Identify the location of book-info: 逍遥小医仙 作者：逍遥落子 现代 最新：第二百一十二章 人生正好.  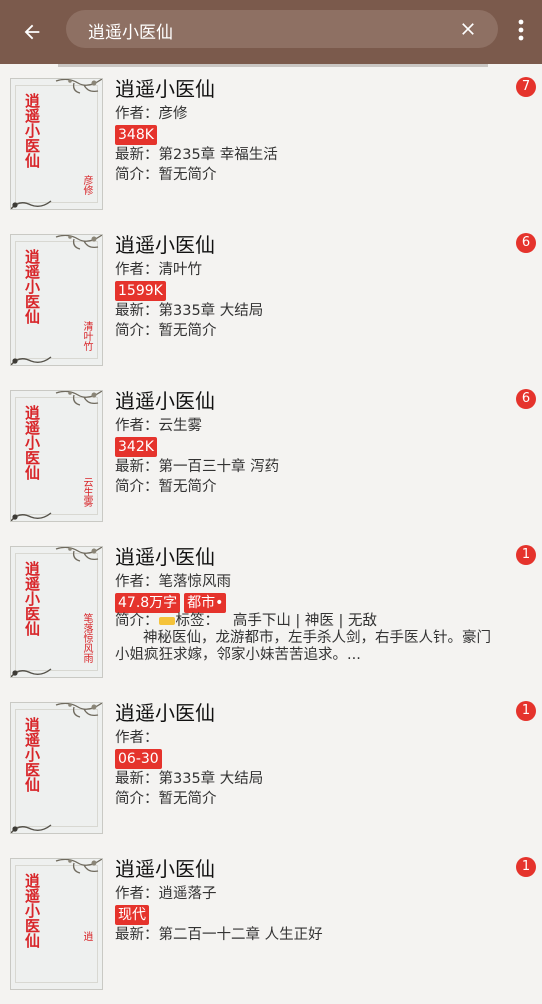
(310, 900).